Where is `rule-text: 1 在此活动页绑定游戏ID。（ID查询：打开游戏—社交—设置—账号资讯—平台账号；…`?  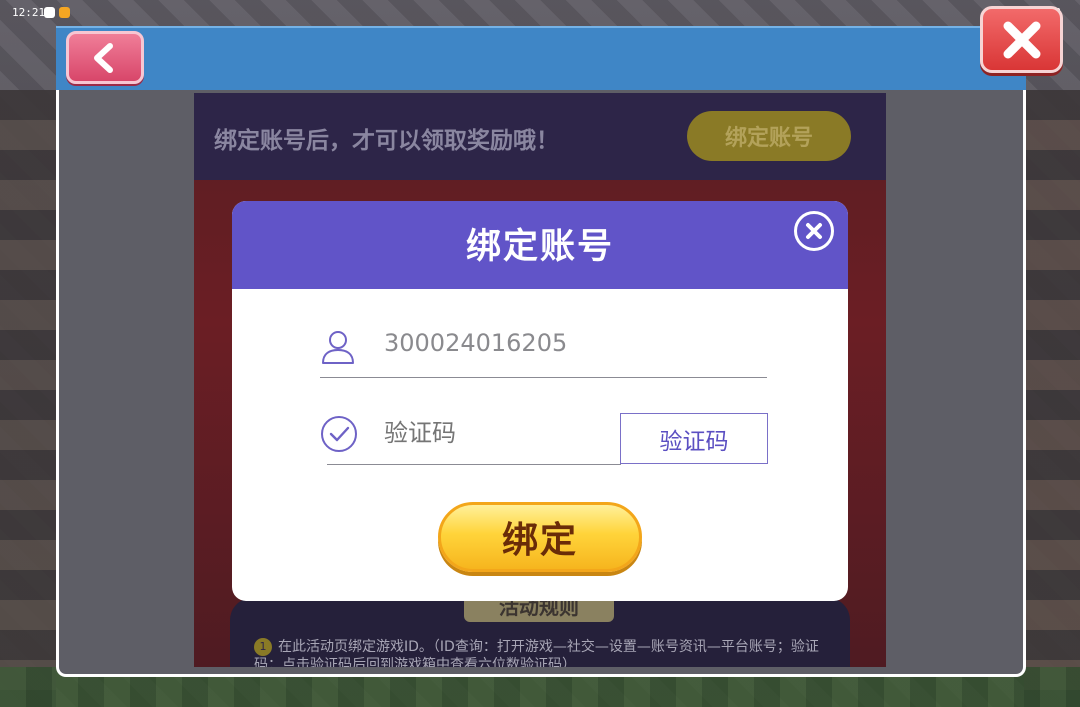 rule-text: 1 在此活动页绑定游戏ID。（ID查询：打开游戏—社交—设置—账号资讯—平台账号；… is located at coordinates (539, 652).